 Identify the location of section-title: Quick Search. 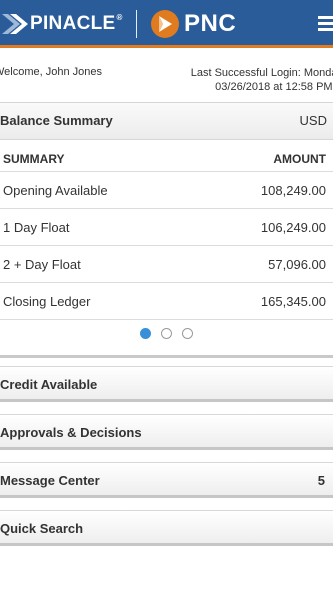
(42, 528).